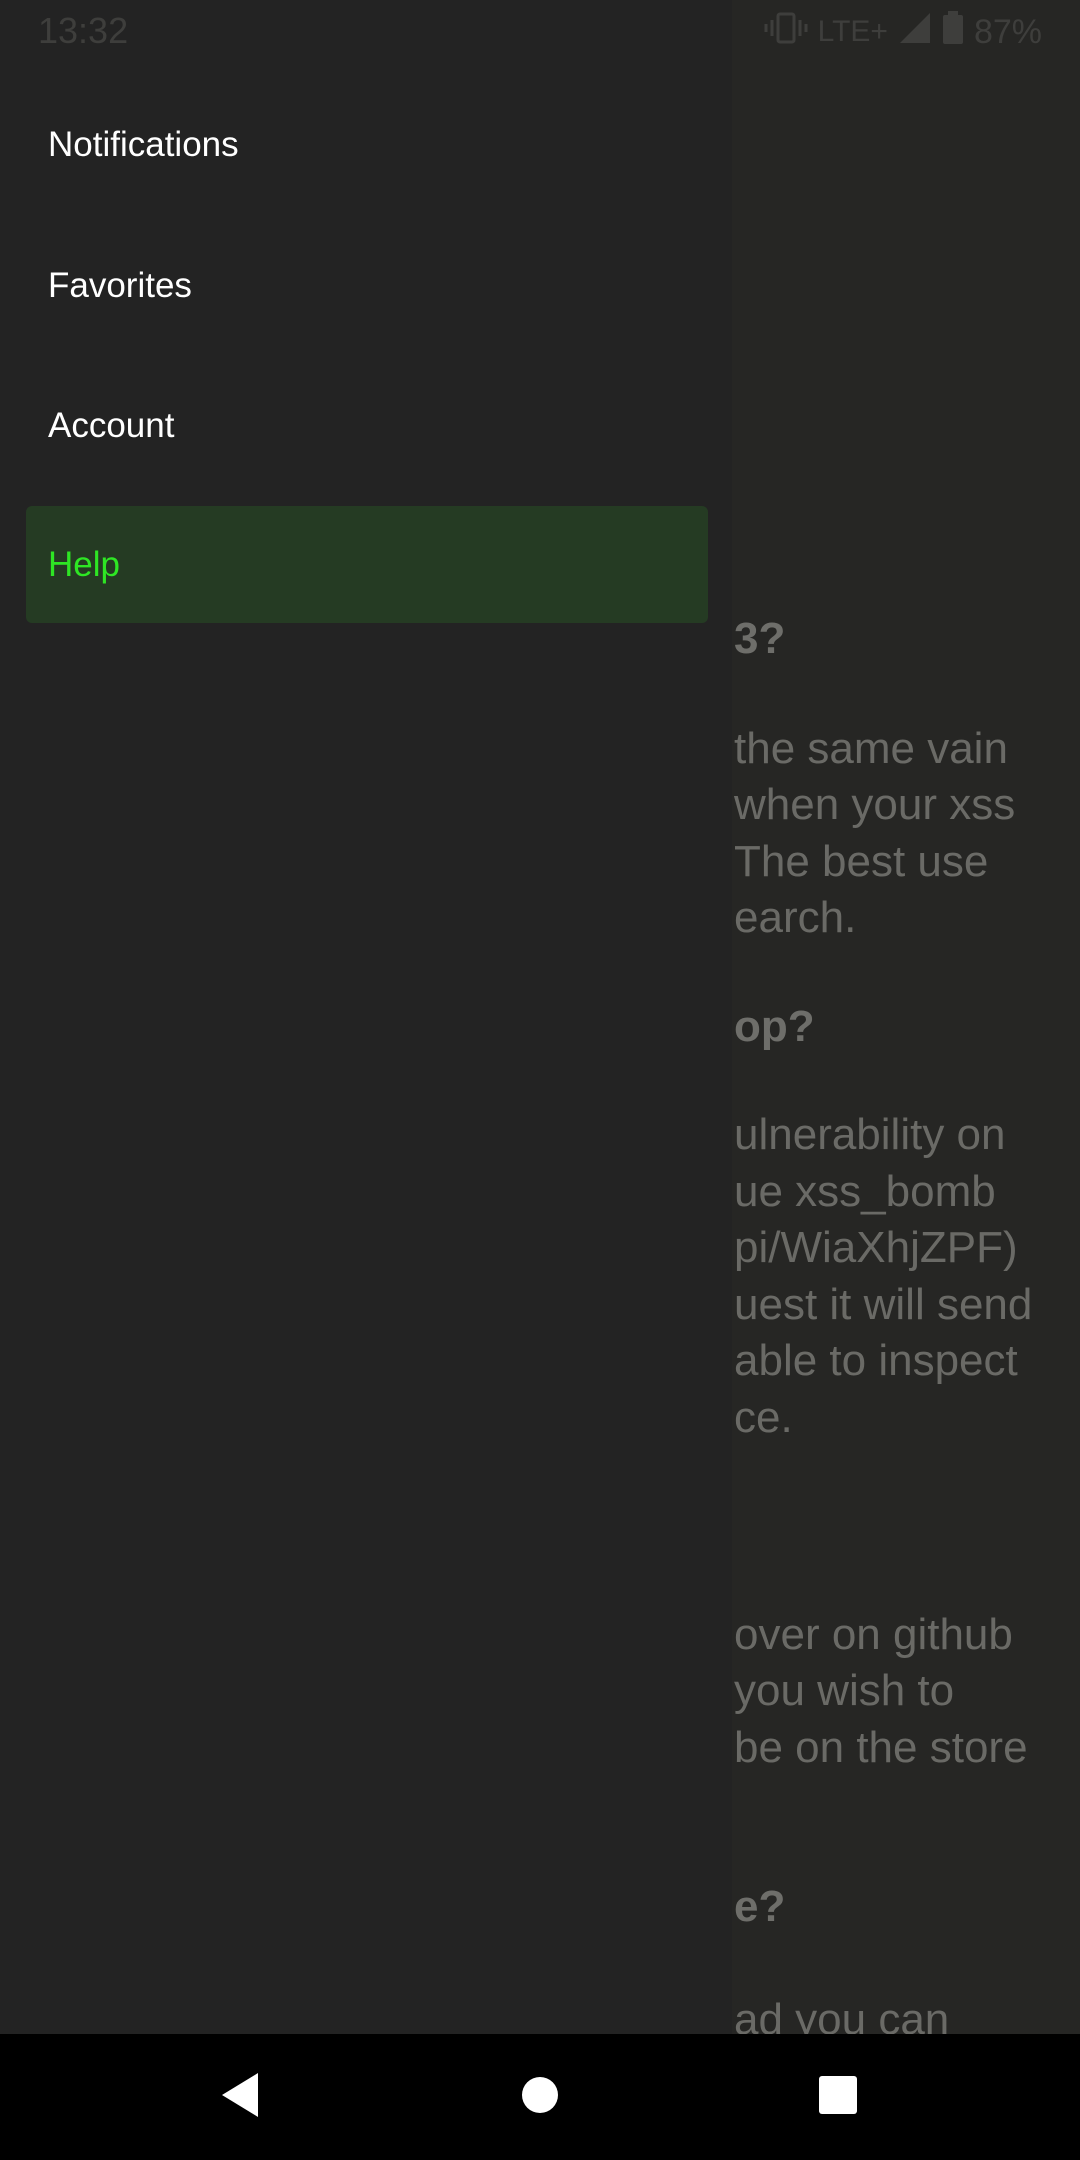 The image size is (1080, 2160). Describe the element at coordinates (367, 285) in the screenshot. I see `drawer-item-favorites: Favorites` at that location.